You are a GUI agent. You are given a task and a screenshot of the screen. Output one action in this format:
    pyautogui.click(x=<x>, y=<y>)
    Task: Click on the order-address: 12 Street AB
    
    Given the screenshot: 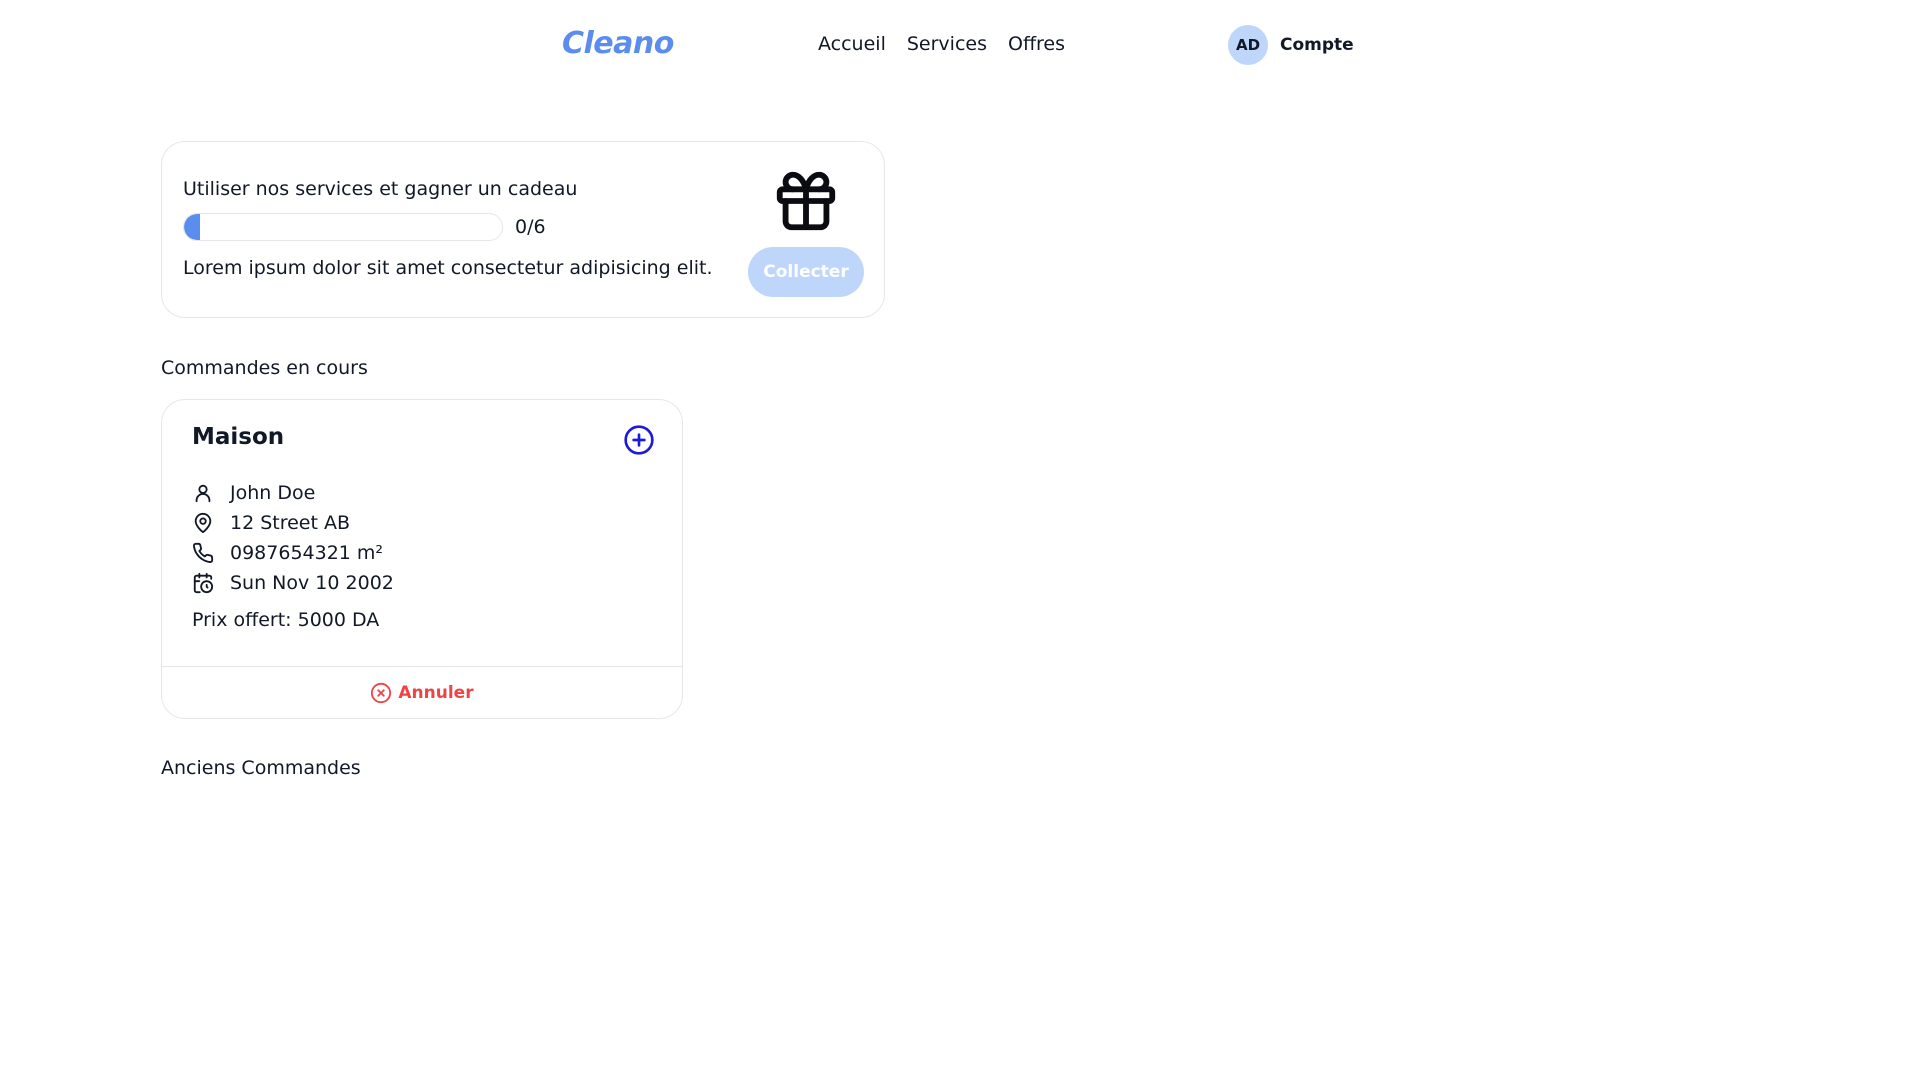 What is the action you would take?
    pyautogui.click(x=293, y=523)
    